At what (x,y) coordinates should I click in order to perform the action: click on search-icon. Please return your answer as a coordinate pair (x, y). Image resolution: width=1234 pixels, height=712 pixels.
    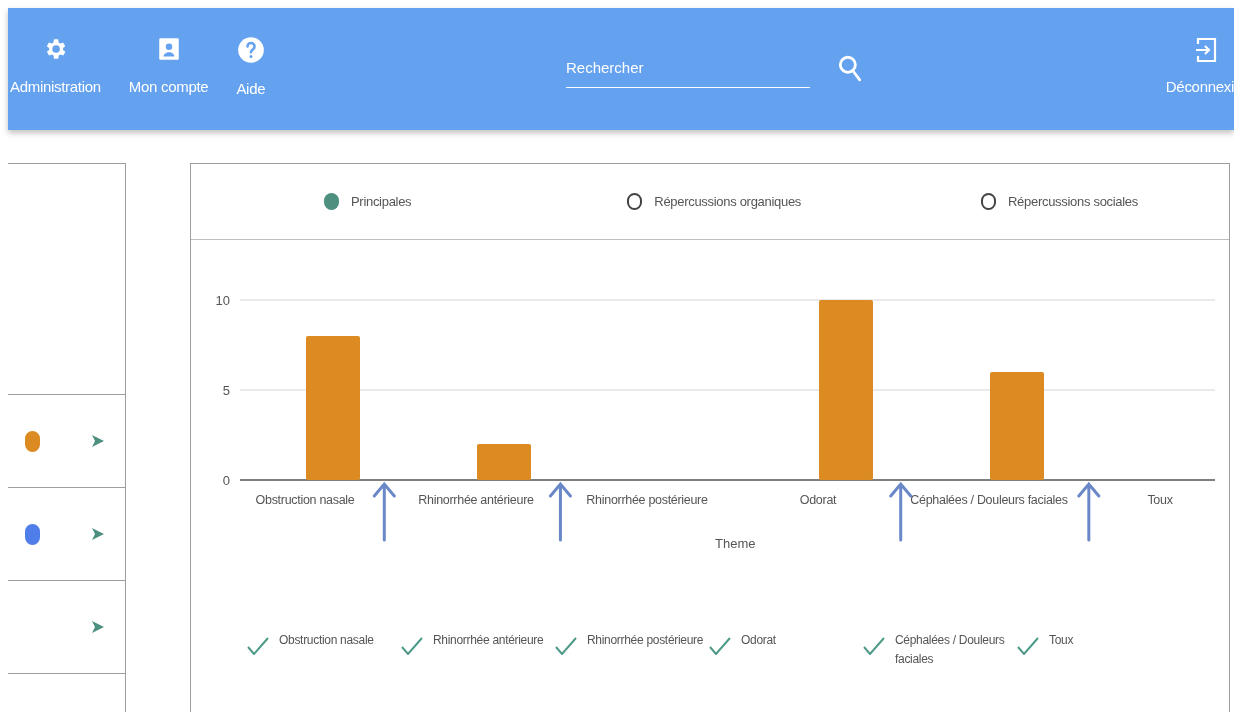
    Looking at the image, I should click on (850, 68).